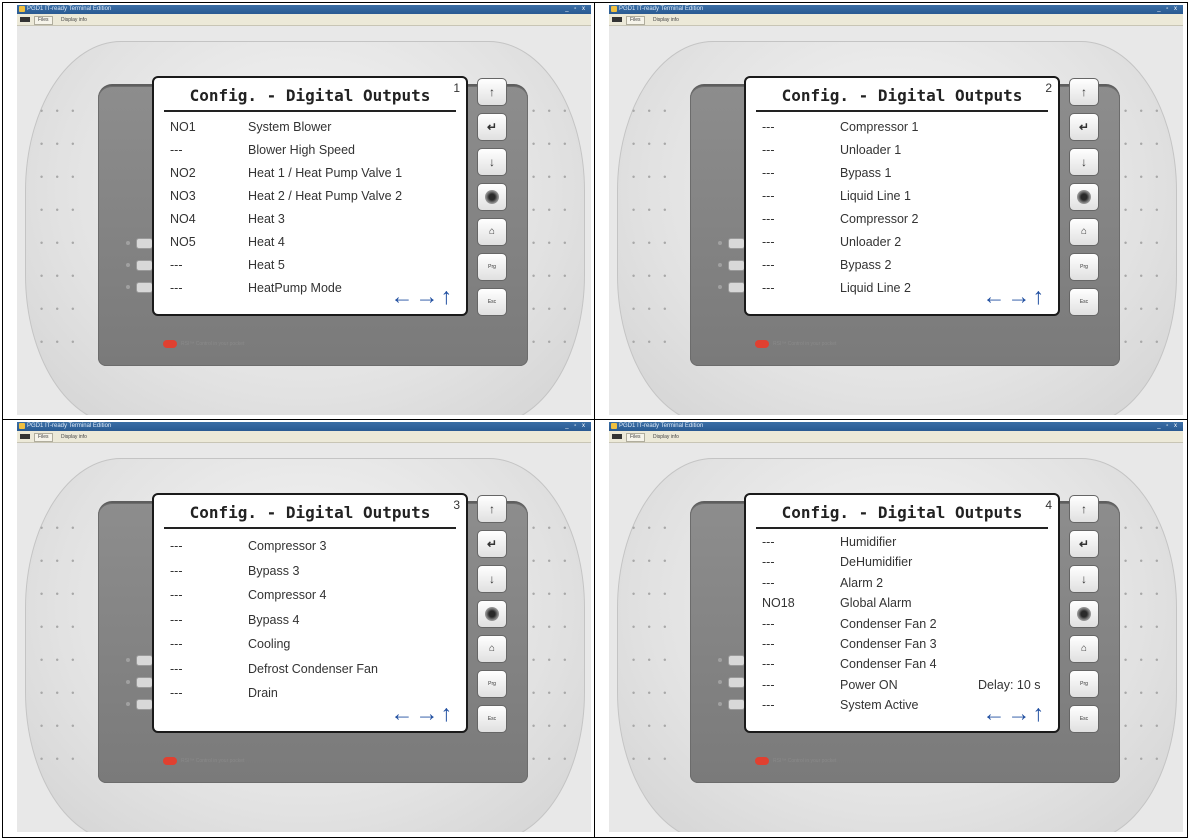 The image size is (1188, 838). I want to click on output-code: NO3, so click(183, 196).